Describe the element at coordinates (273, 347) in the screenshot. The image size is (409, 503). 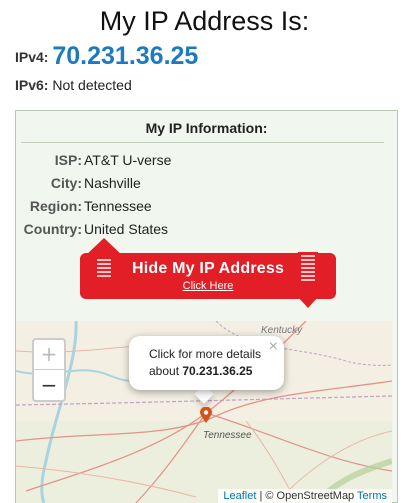
I see `popup-close-button: ×` at that location.